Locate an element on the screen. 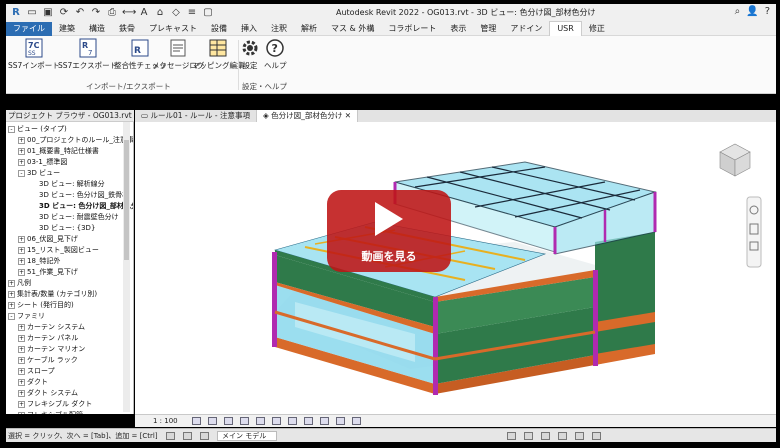 The image size is (780, 448). browser-tree-item: +15_リスト_製図ビュー is located at coordinates (67, 250).